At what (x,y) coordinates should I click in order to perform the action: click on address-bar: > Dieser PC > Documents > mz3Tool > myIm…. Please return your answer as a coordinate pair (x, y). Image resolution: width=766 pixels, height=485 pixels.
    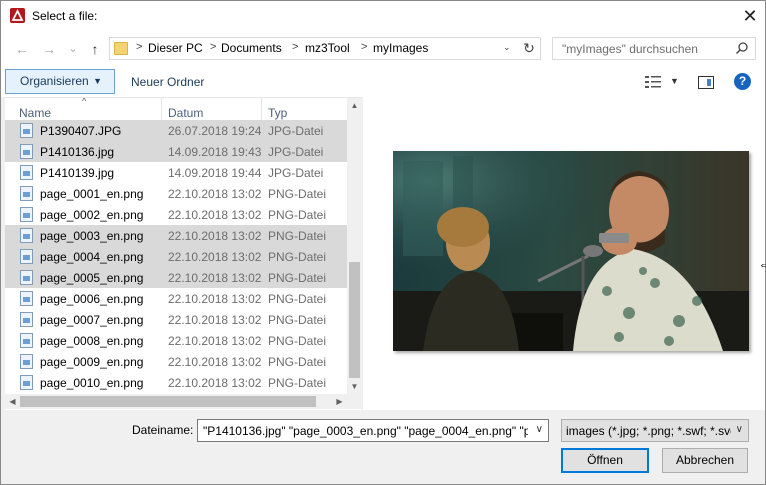
    Looking at the image, I should click on (325, 48).